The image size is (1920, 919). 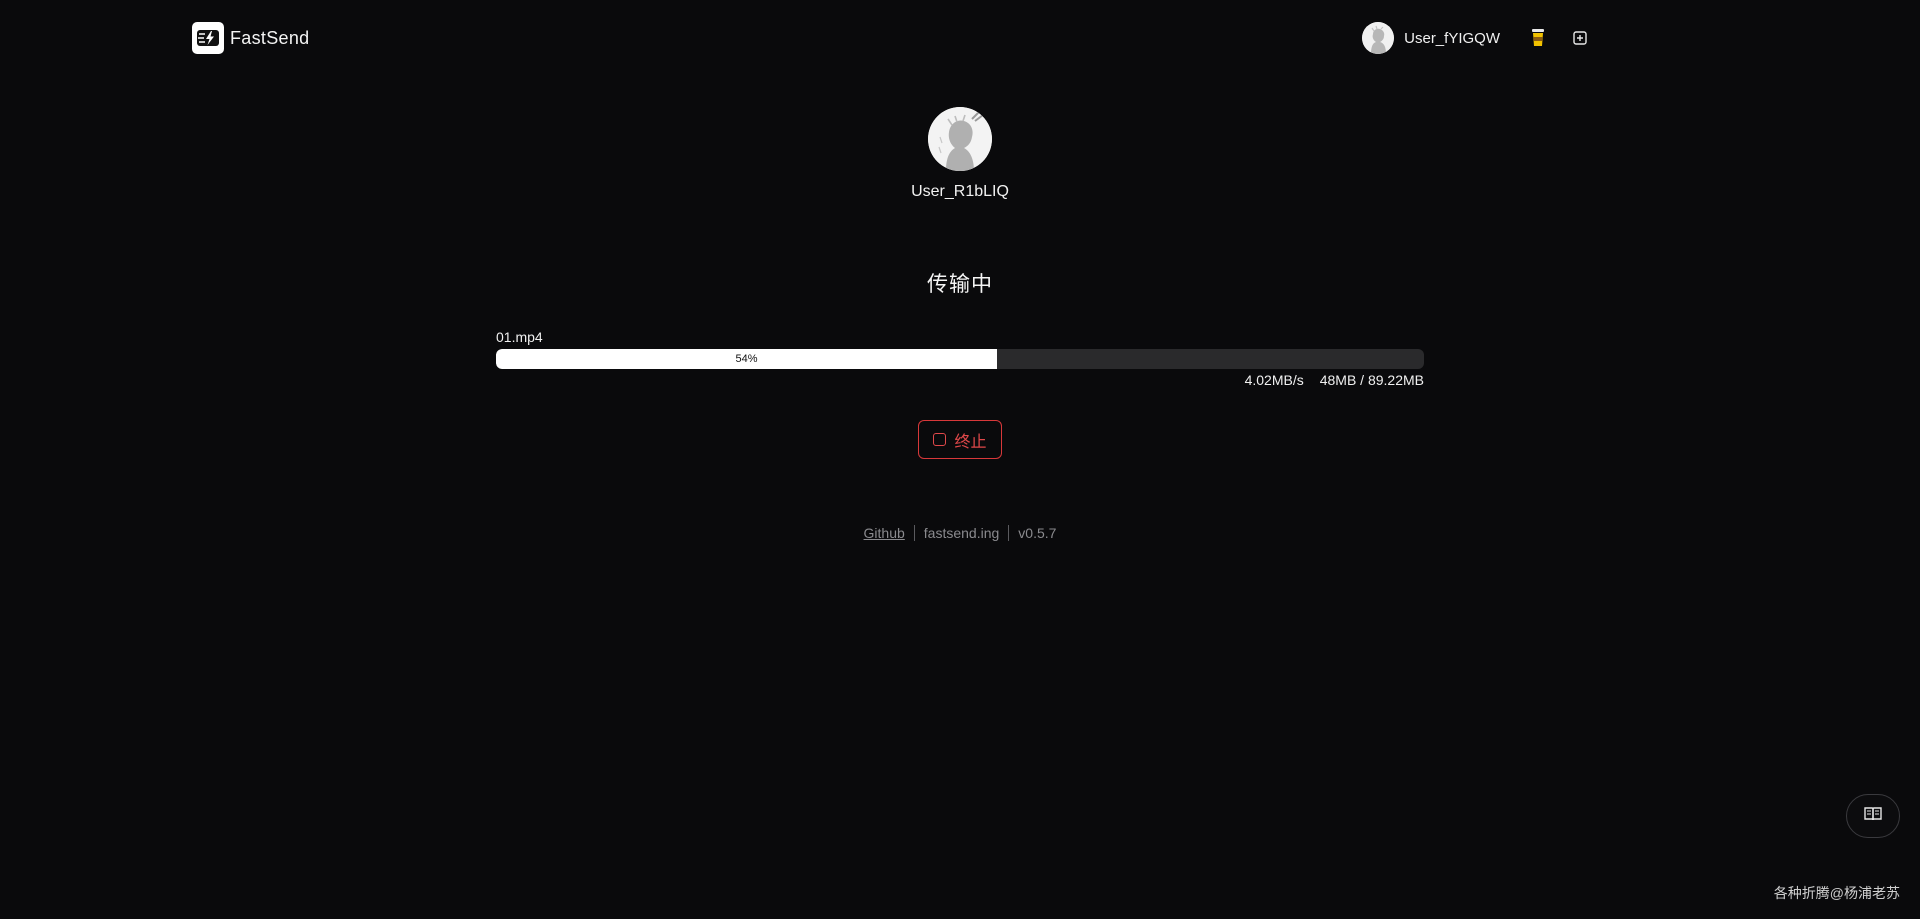 What do you see at coordinates (519, 337) in the screenshot?
I see `file-name: 01.mp4` at bounding box center [519, 337].